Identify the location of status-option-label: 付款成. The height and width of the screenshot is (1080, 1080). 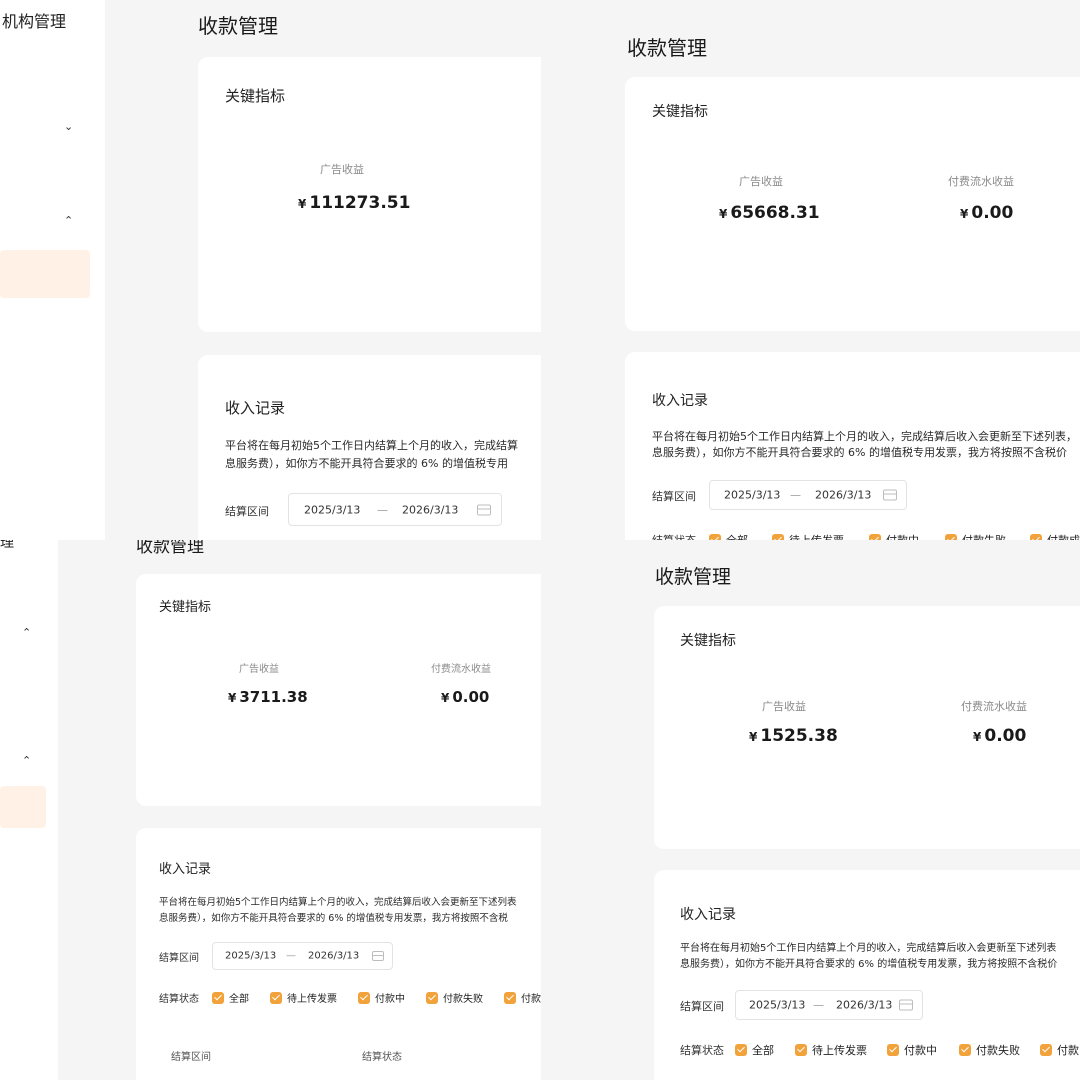
(1063, 536).